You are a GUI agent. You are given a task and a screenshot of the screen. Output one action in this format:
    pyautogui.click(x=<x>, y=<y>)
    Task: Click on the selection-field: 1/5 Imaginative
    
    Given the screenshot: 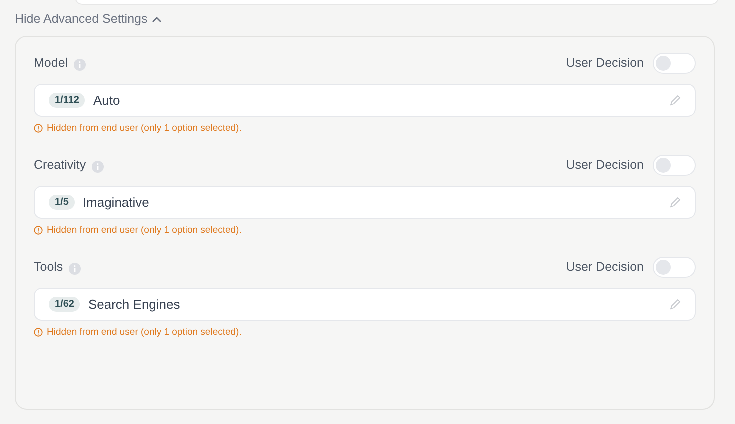 What is the action you would take?
    pyautogui.click(x=365, y=202)
    